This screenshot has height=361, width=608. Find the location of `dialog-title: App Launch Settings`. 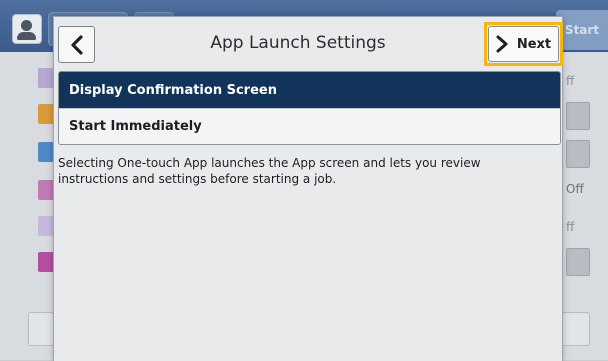

dialog-title: App Launch Settings is located at coordinates (298, 43).